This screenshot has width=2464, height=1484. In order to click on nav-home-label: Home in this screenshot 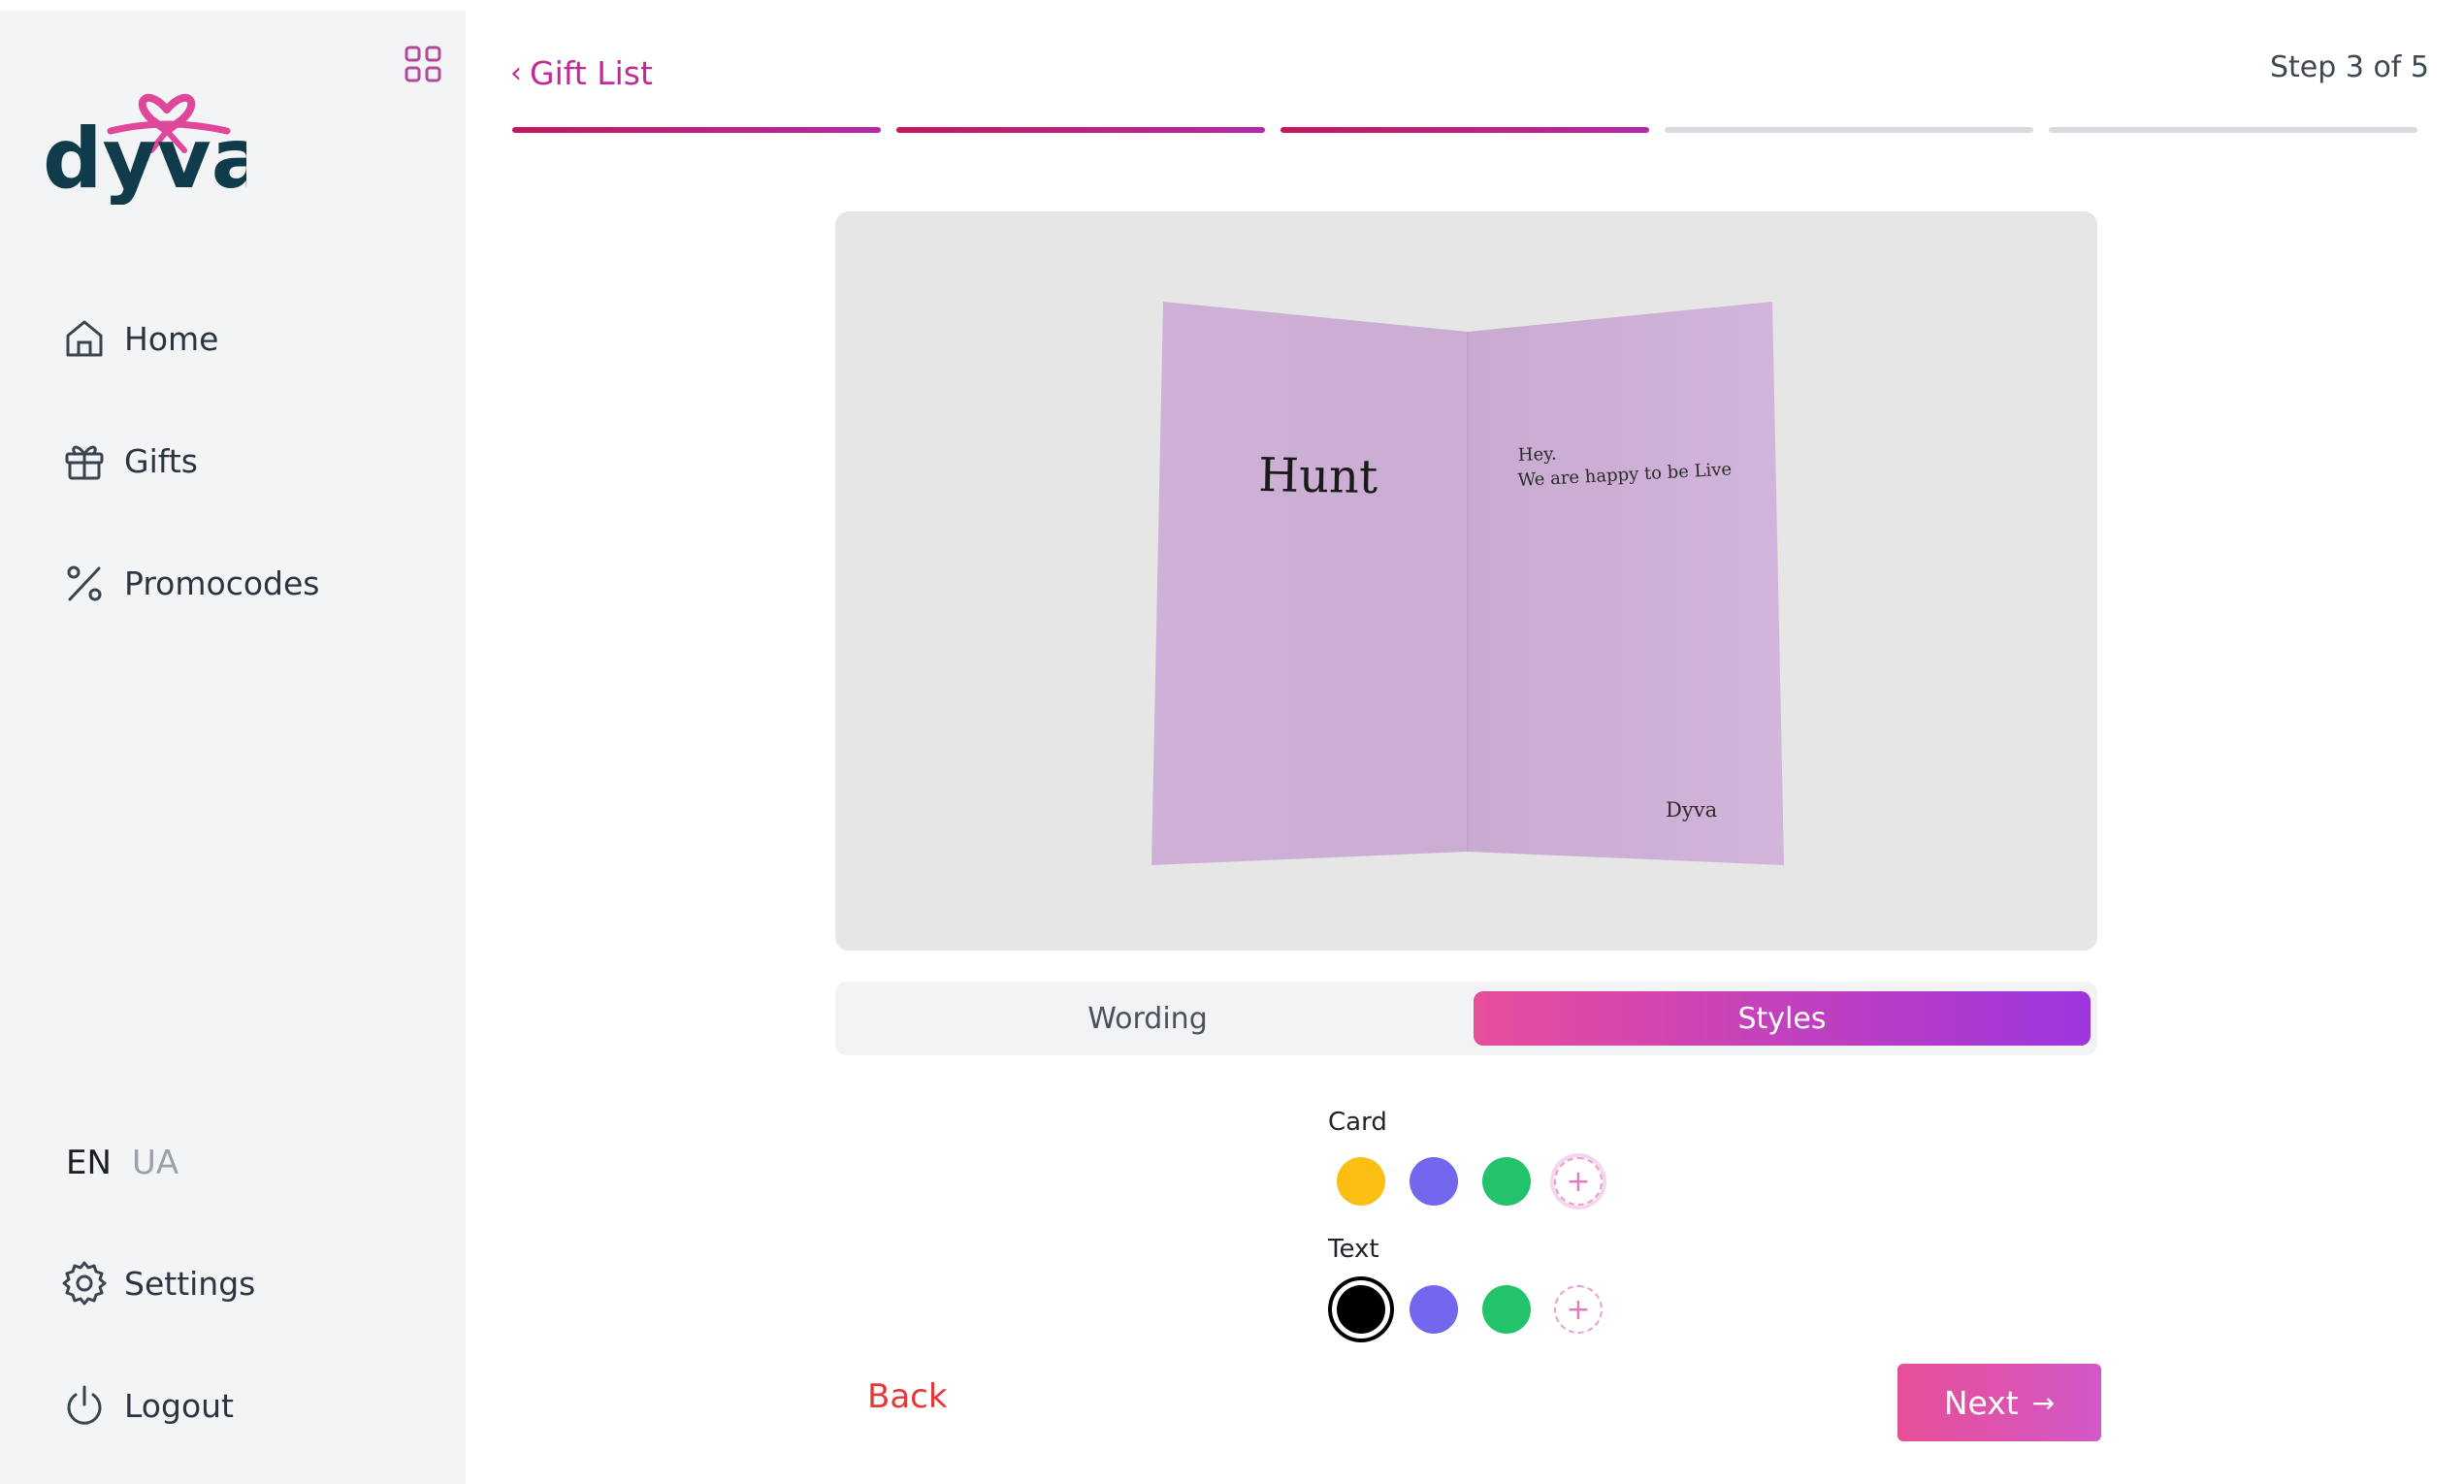, I will do `click(172, 338)`.